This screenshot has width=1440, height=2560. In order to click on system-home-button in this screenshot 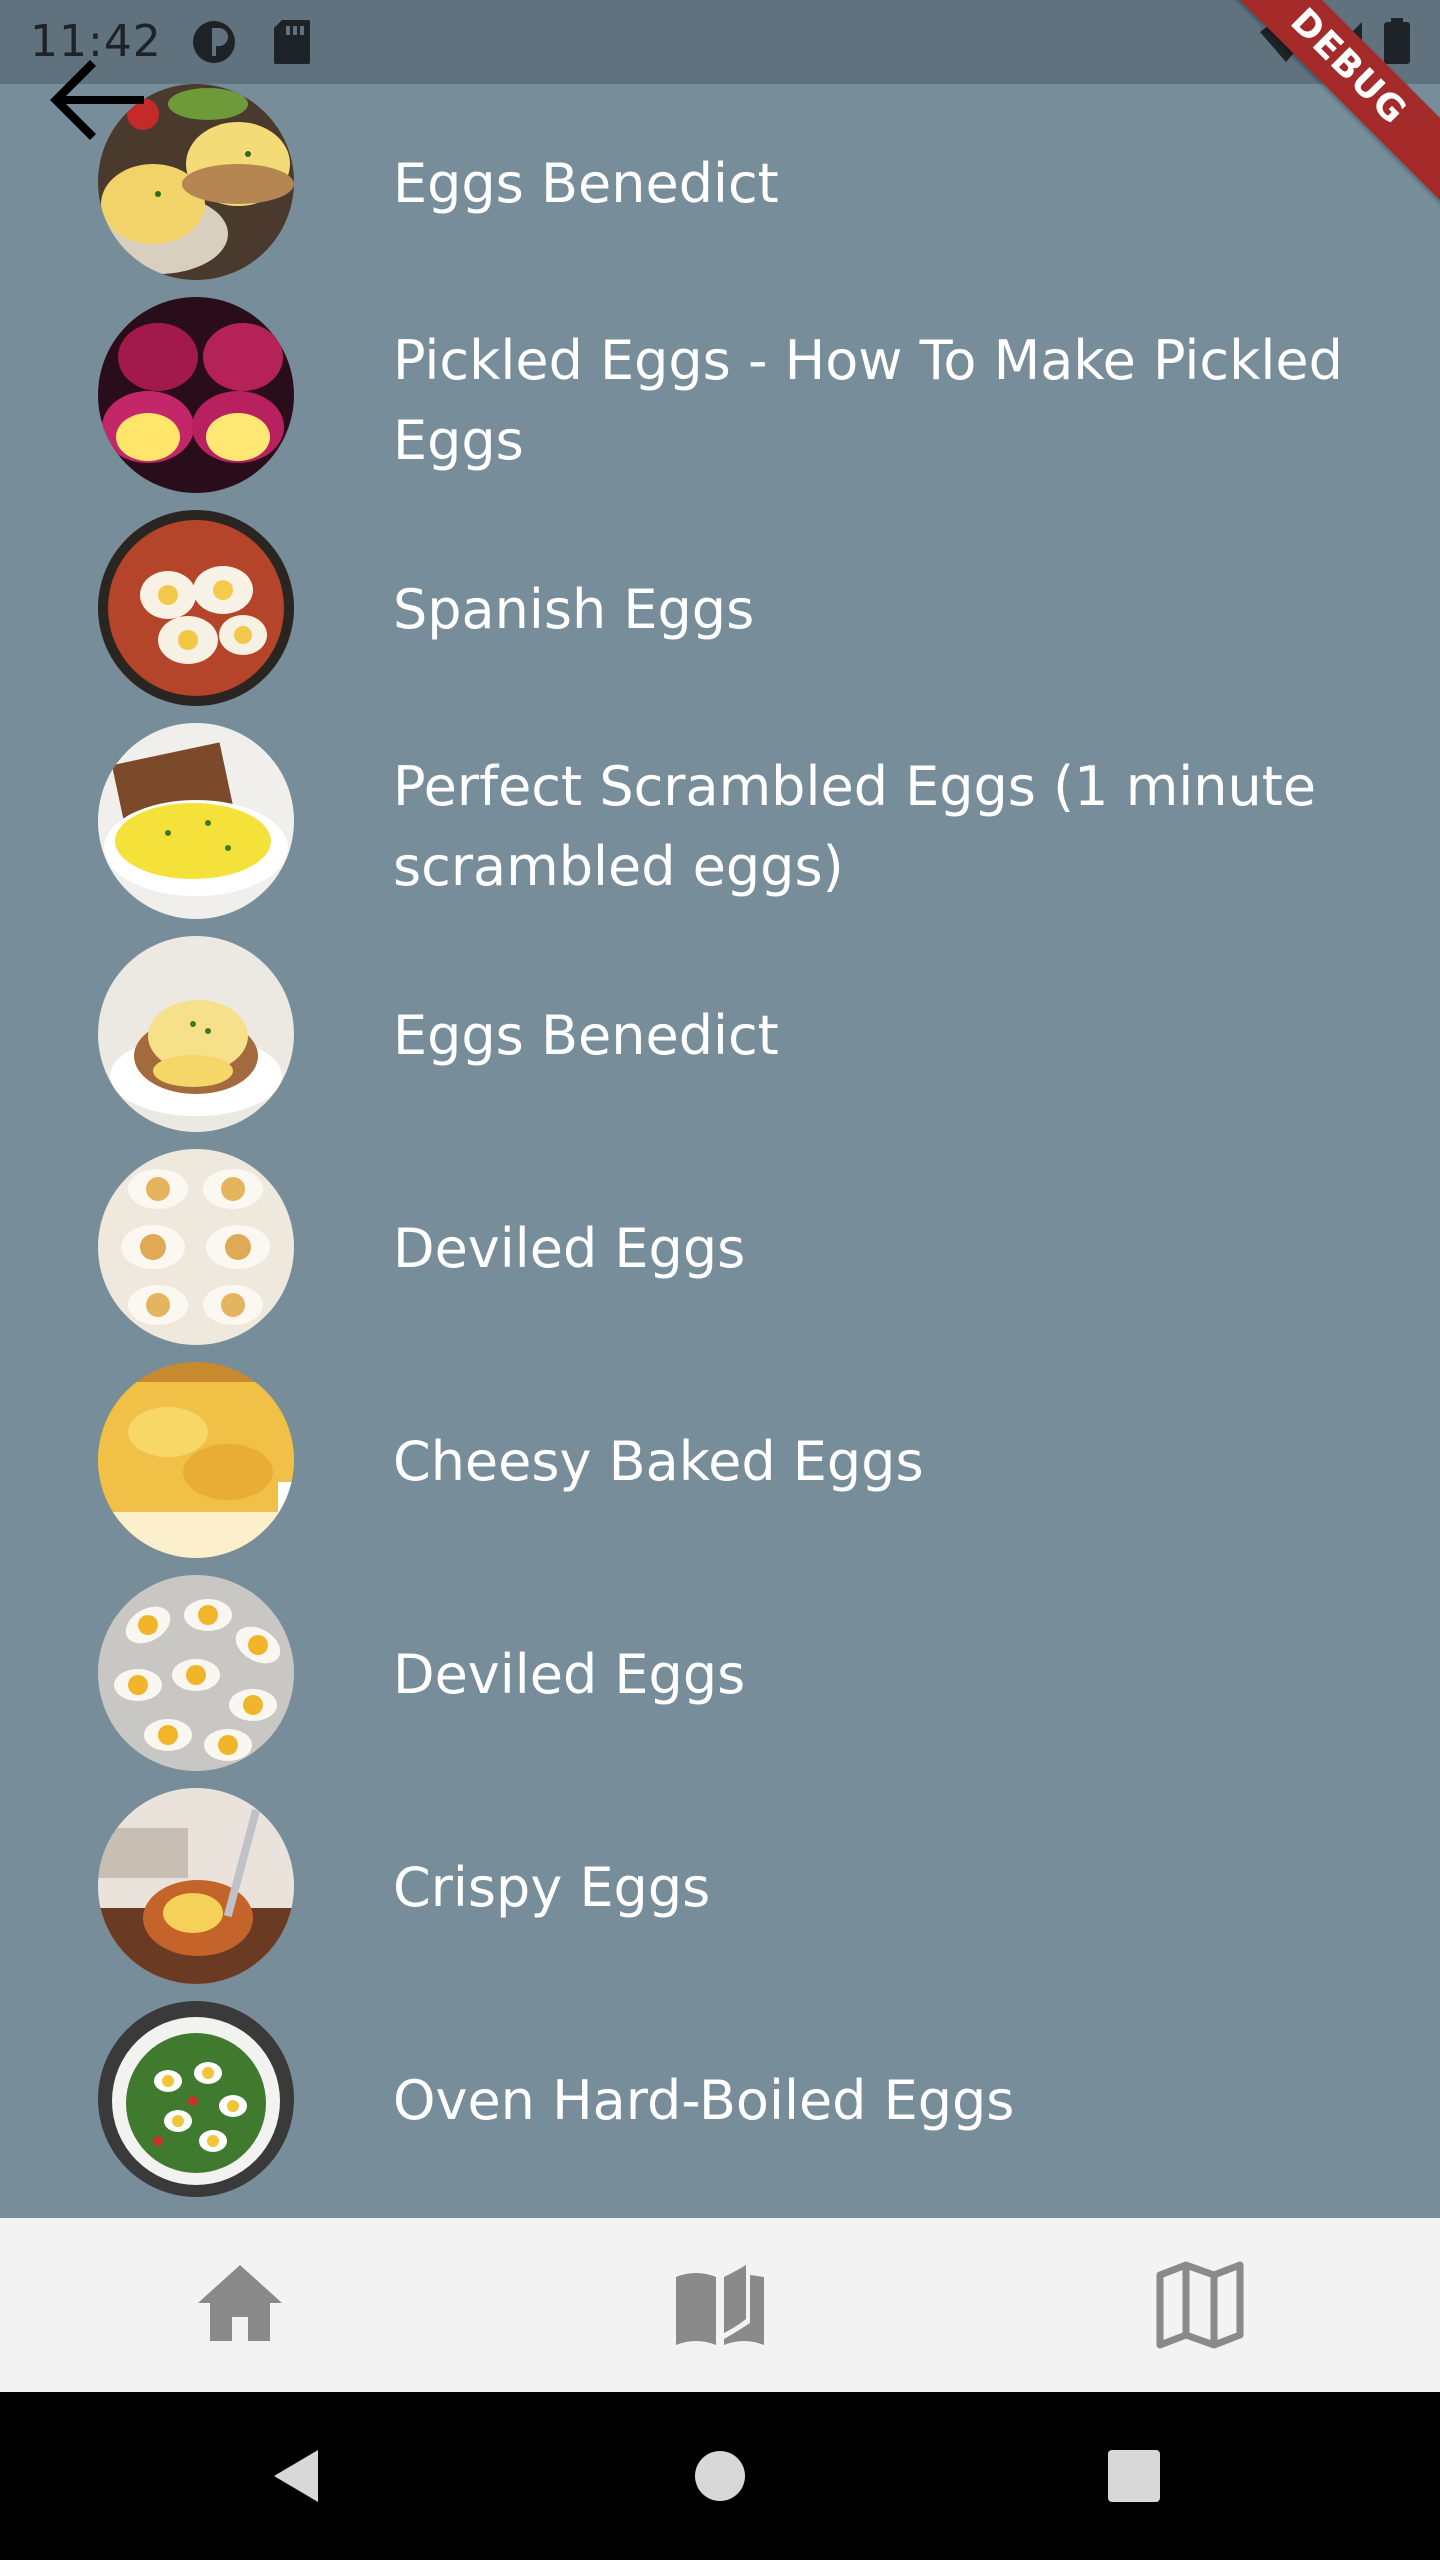, I will do `click(720, 2476)`.